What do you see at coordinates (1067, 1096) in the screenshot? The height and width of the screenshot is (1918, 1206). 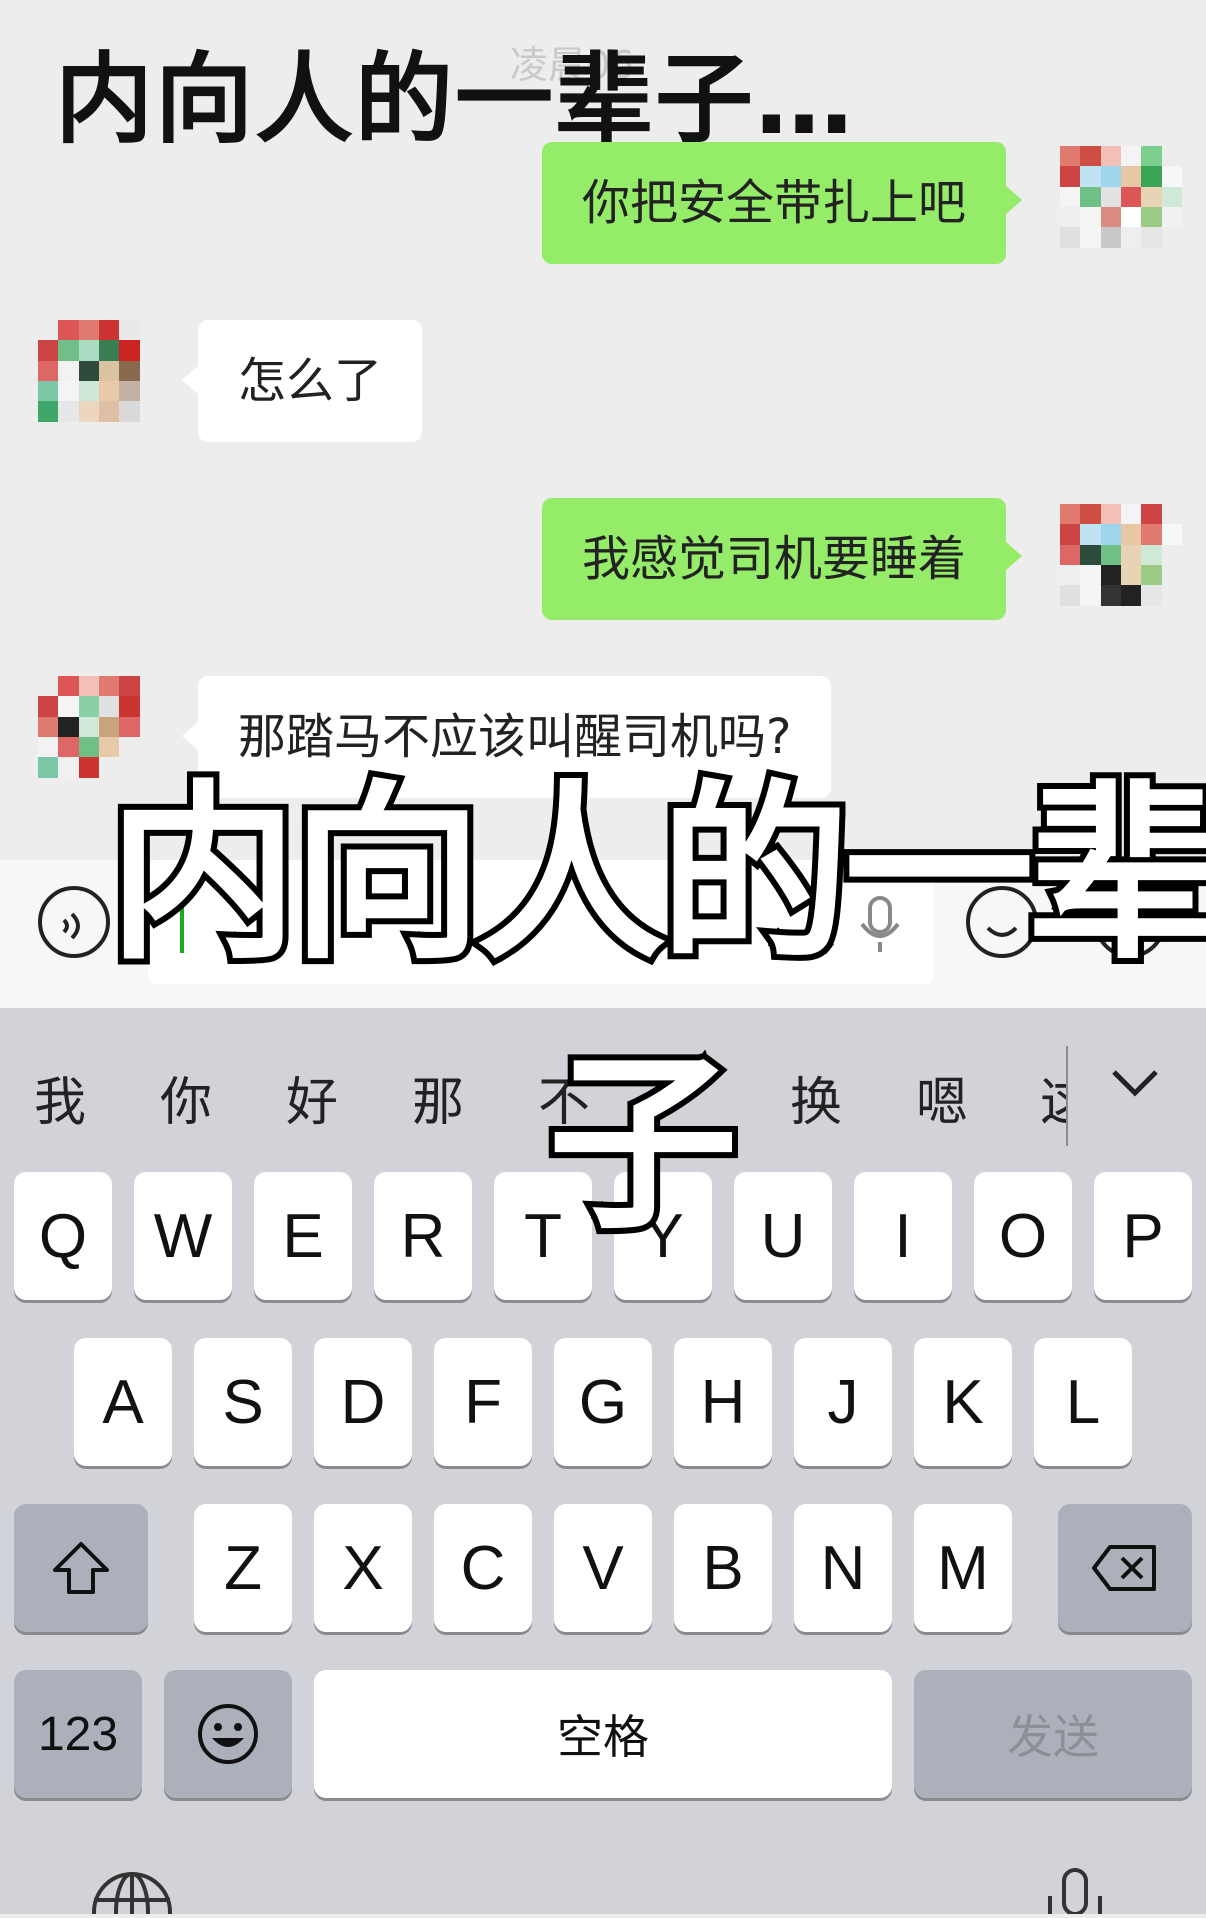 I see `candidate-divider` at bounding box center [1067, 1096].